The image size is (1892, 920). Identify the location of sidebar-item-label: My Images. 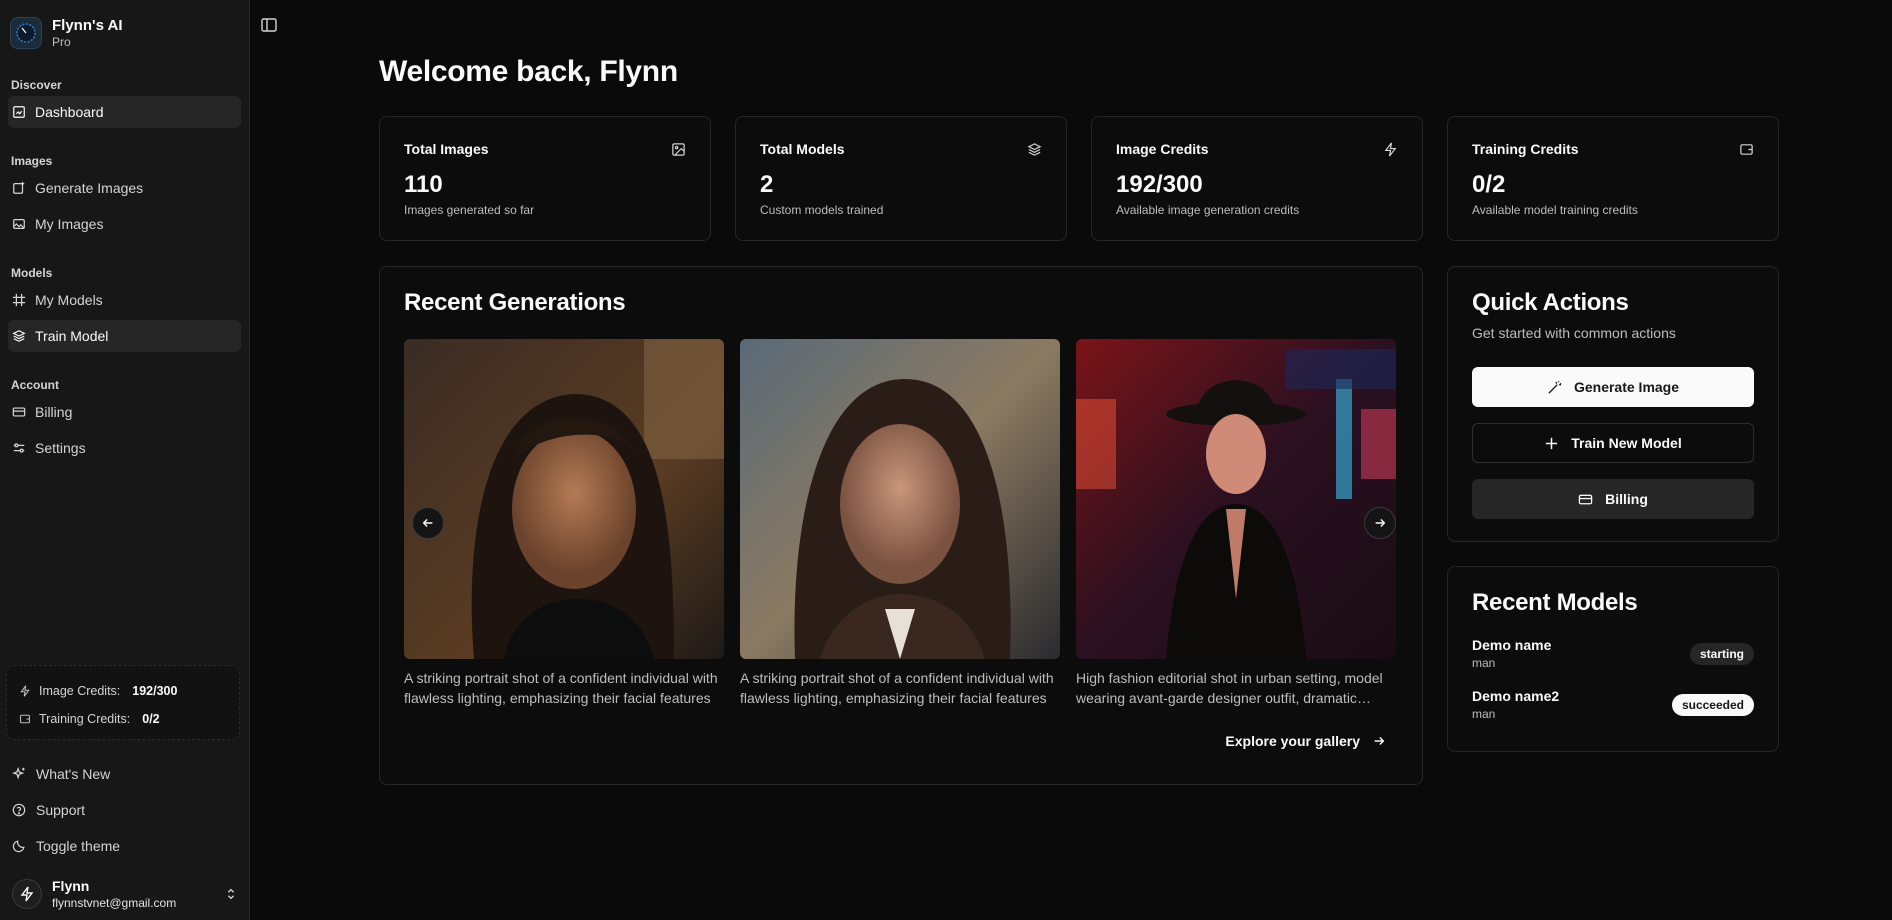
(69, 224).